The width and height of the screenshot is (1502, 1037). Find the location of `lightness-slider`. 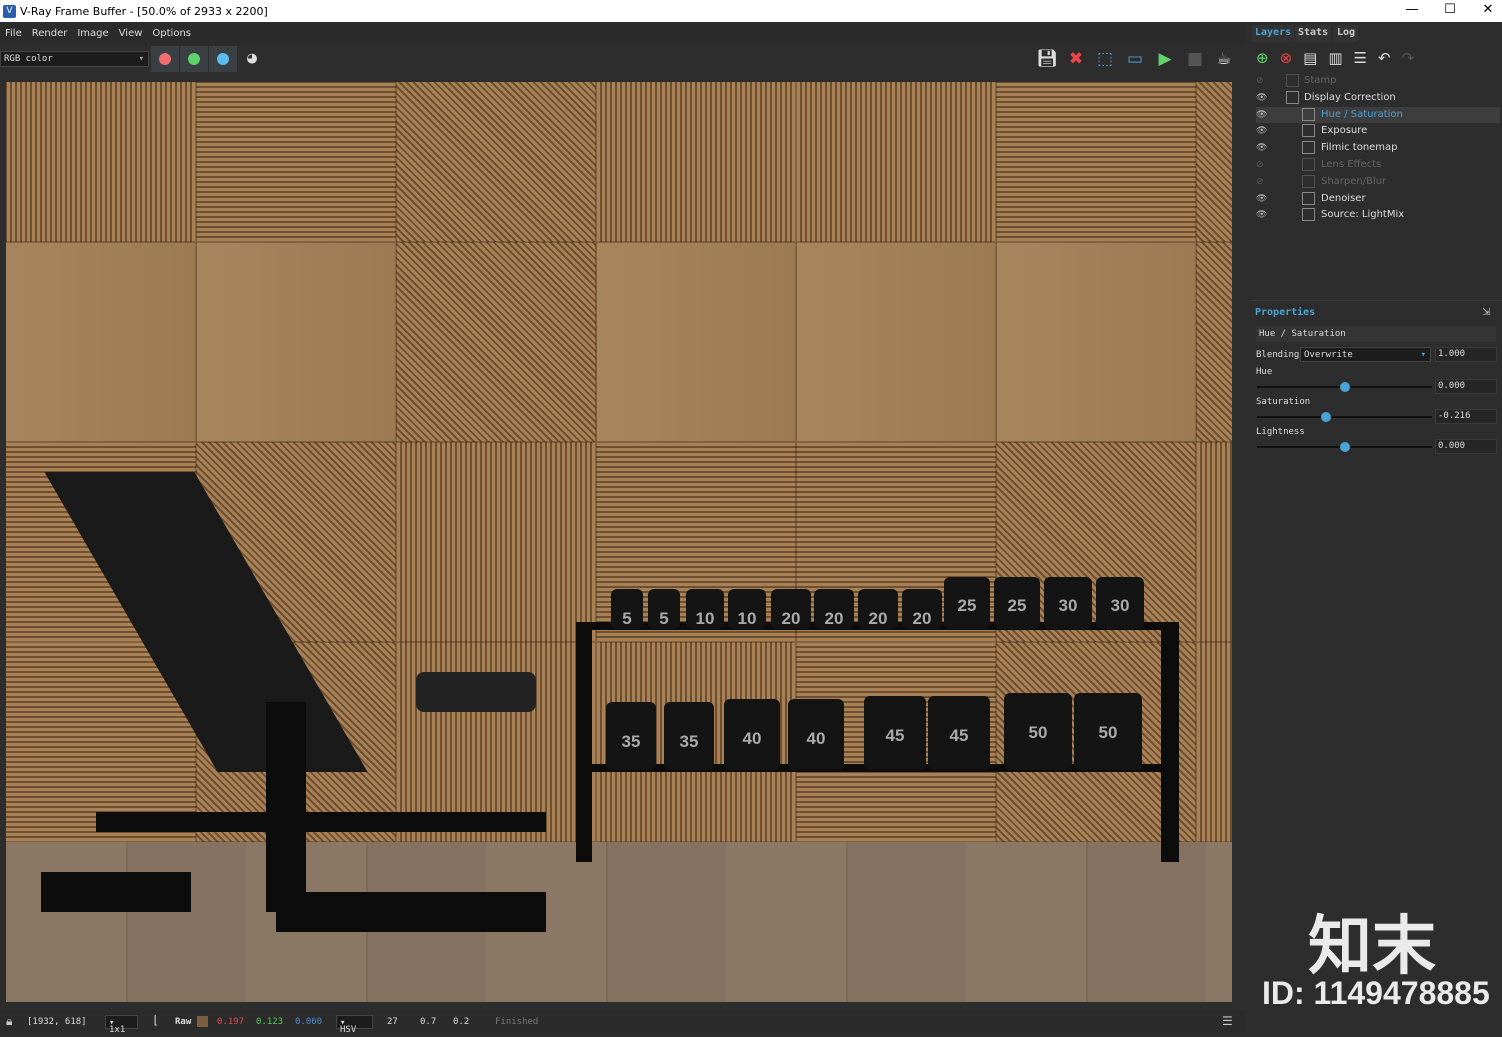

lightness-slider is located at coordinates (1344, 447).